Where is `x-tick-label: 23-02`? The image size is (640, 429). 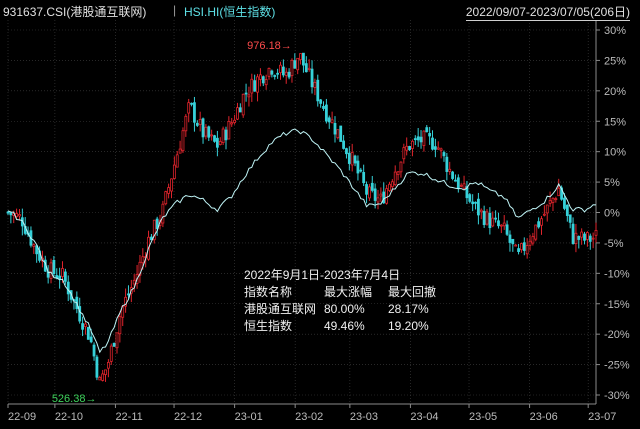
x-tick-label: 23-02 is located at coordinates (309, 417).